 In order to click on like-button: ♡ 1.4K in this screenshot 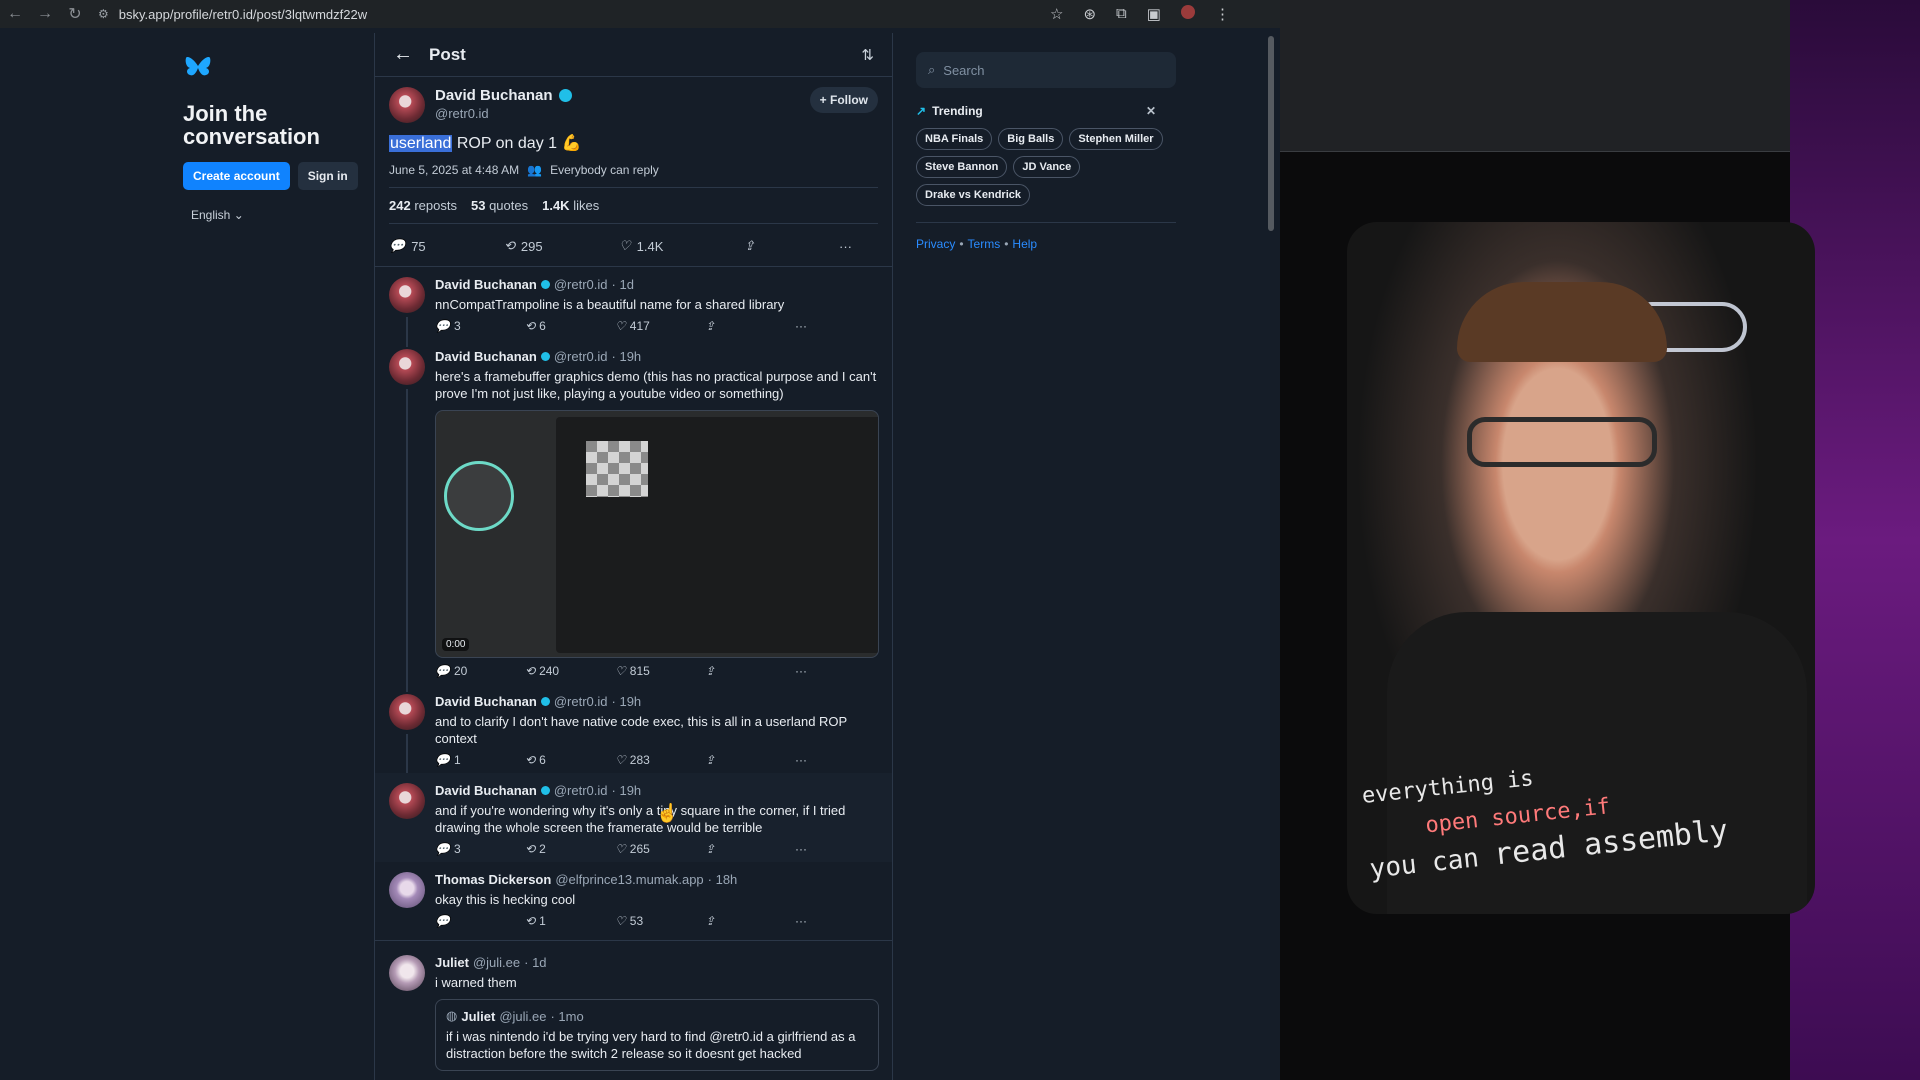, I will do `click(681, 246)`.